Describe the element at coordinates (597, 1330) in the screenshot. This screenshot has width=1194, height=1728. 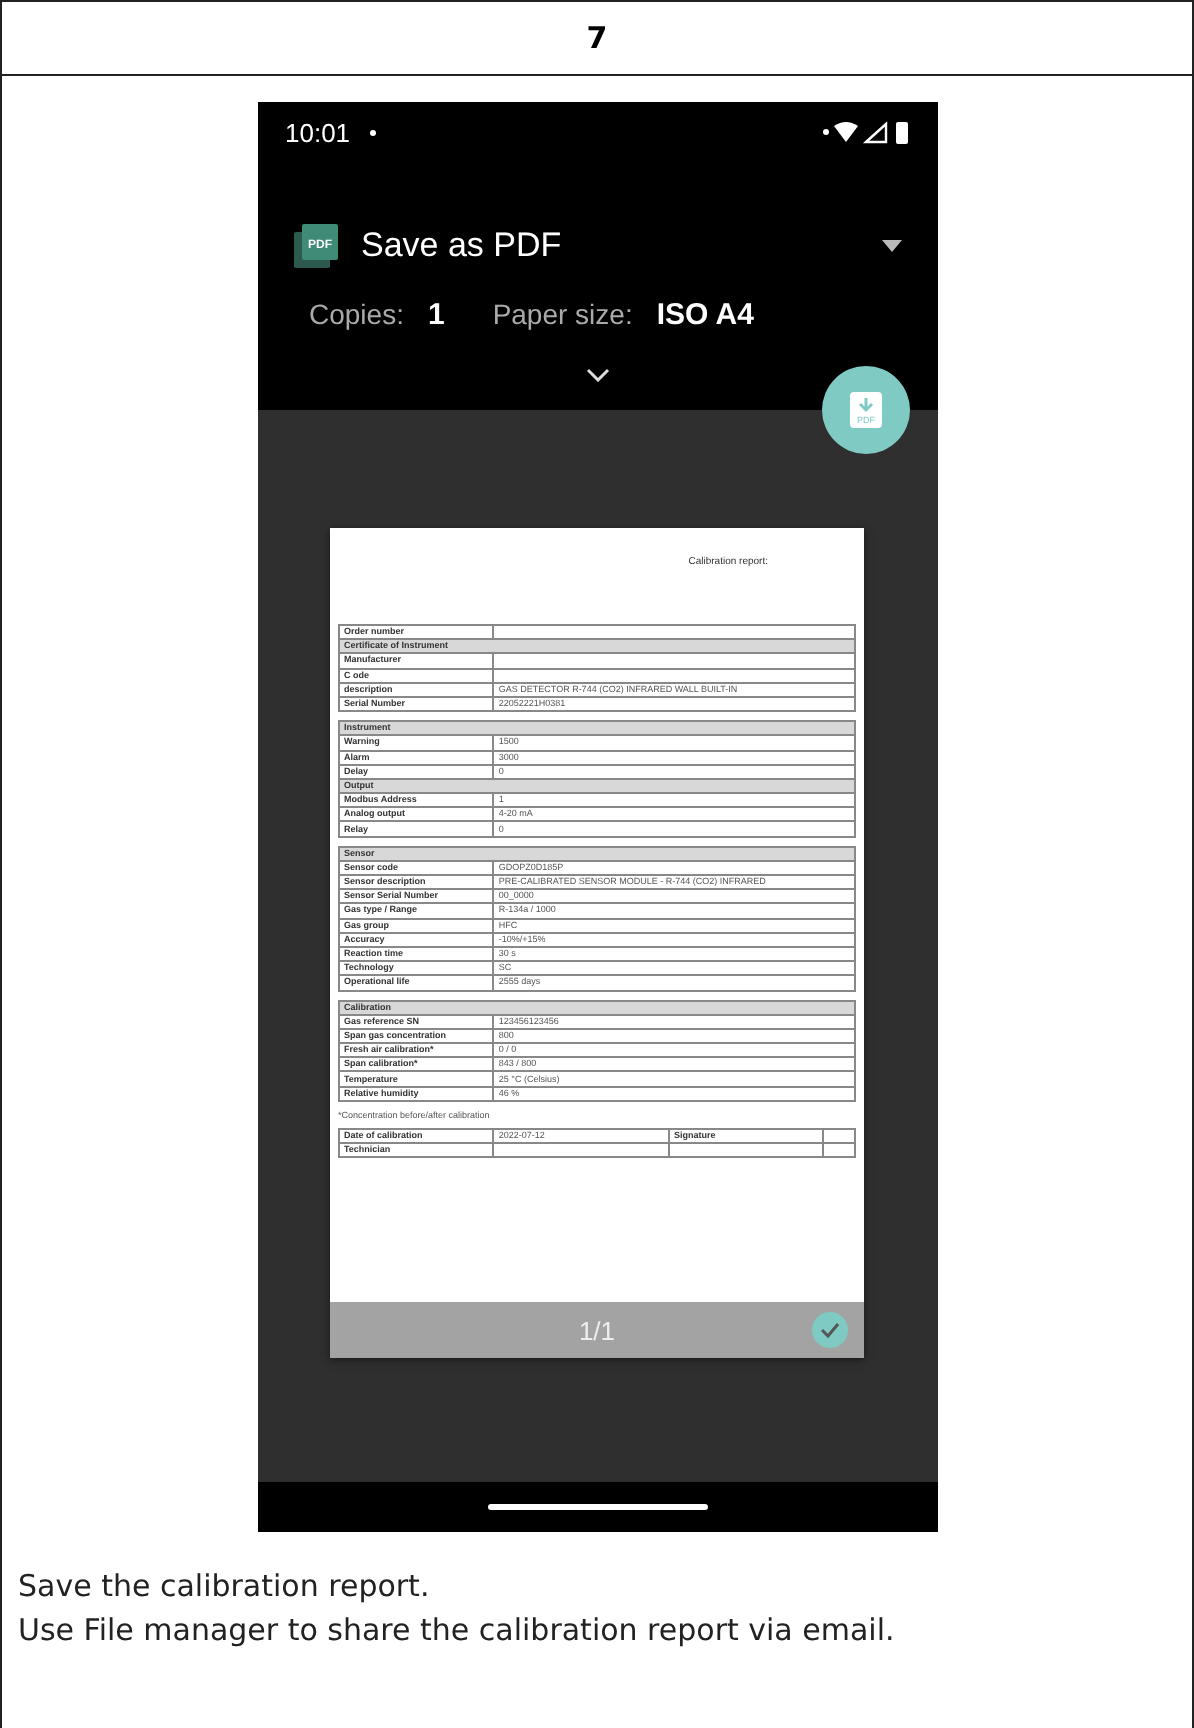
I see `page-indicator: 1/1` at that location.